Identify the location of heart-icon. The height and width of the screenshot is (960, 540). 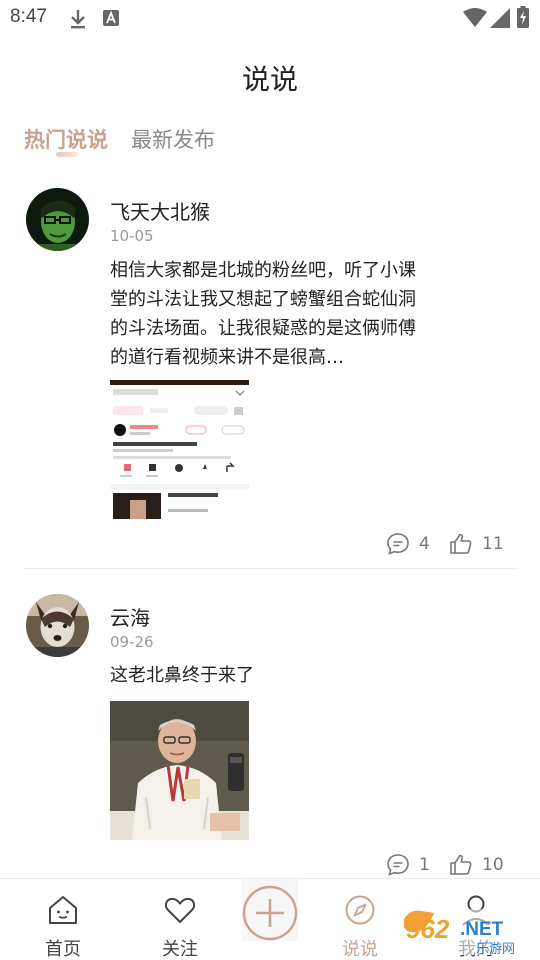
(180, 910).